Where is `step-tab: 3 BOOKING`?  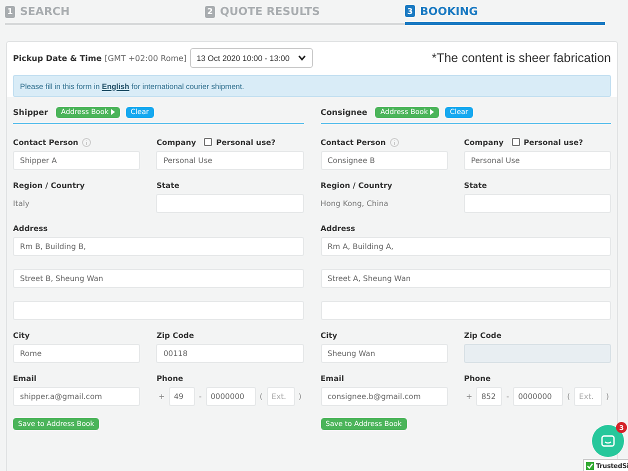
step-tab: 3 BOOKING is located at coordinates (505, 12).